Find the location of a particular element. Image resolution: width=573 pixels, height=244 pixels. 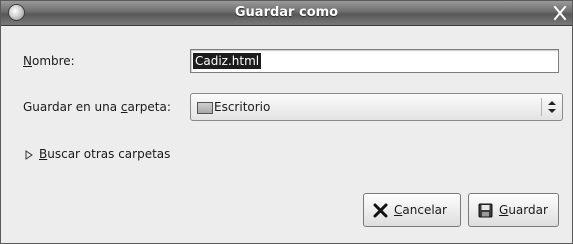

close-icon is located at coordinates (560, 13).